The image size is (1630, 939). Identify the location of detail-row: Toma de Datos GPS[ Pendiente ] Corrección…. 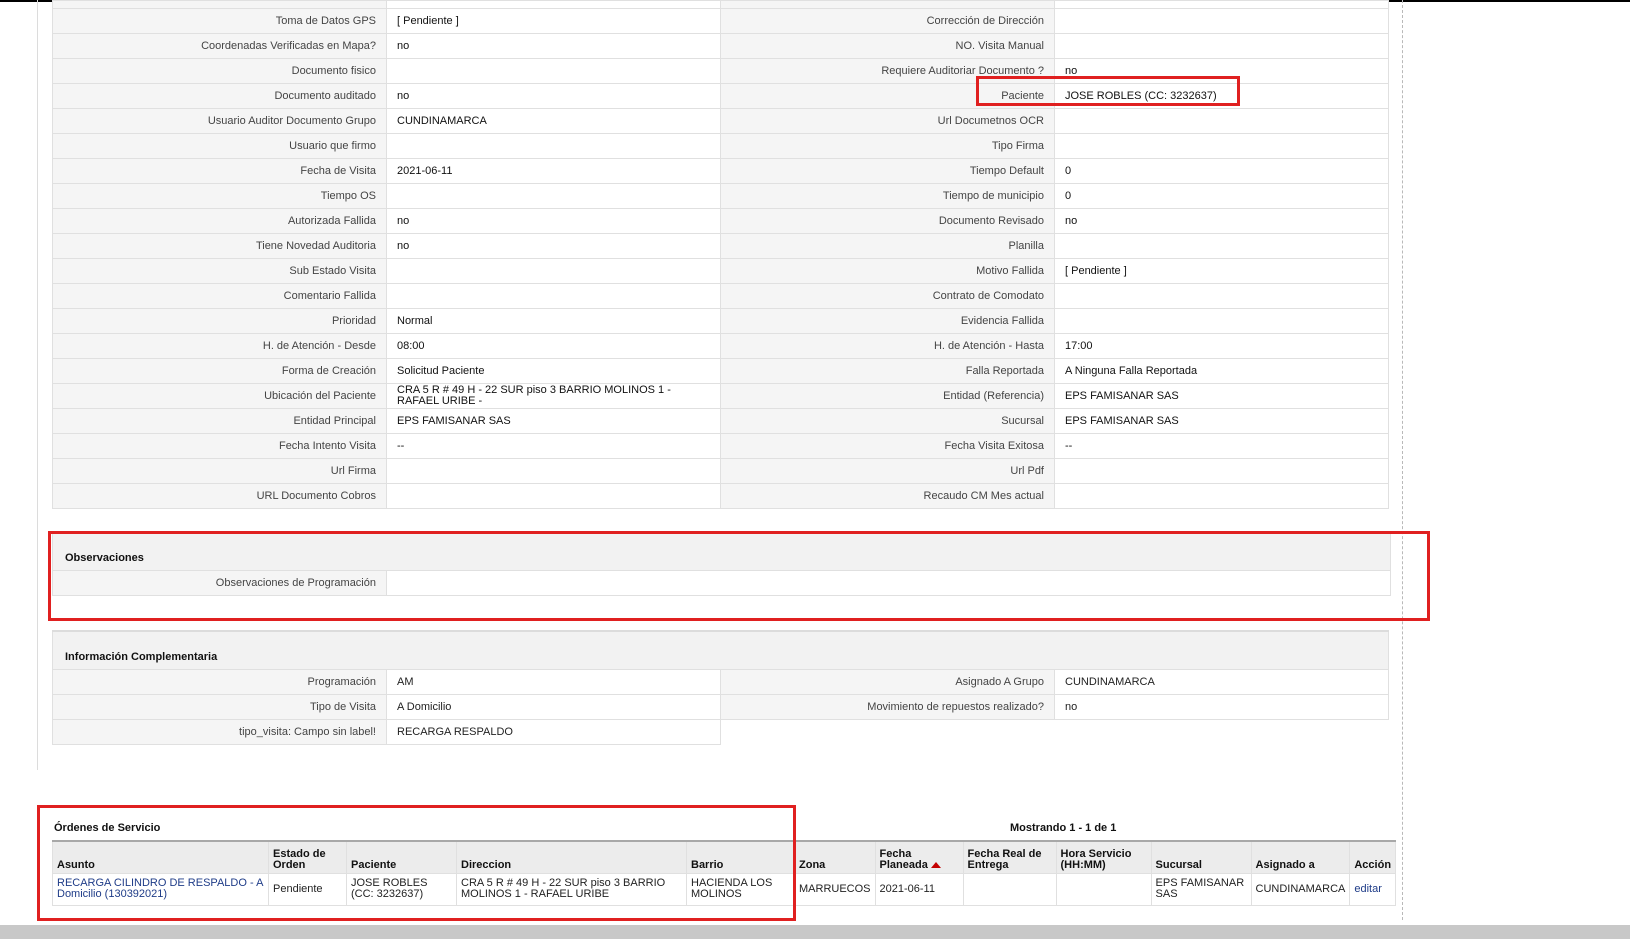
(720, 21).